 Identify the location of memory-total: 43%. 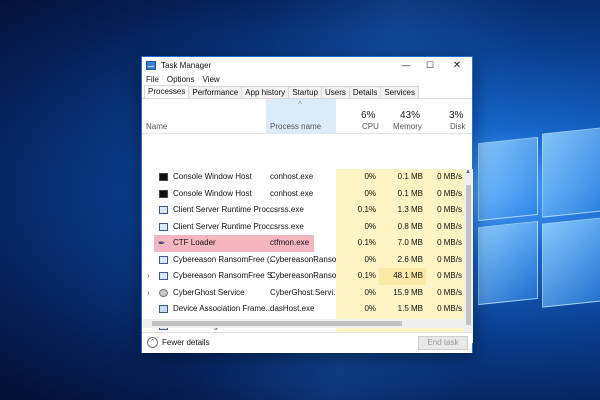
(410, 115).